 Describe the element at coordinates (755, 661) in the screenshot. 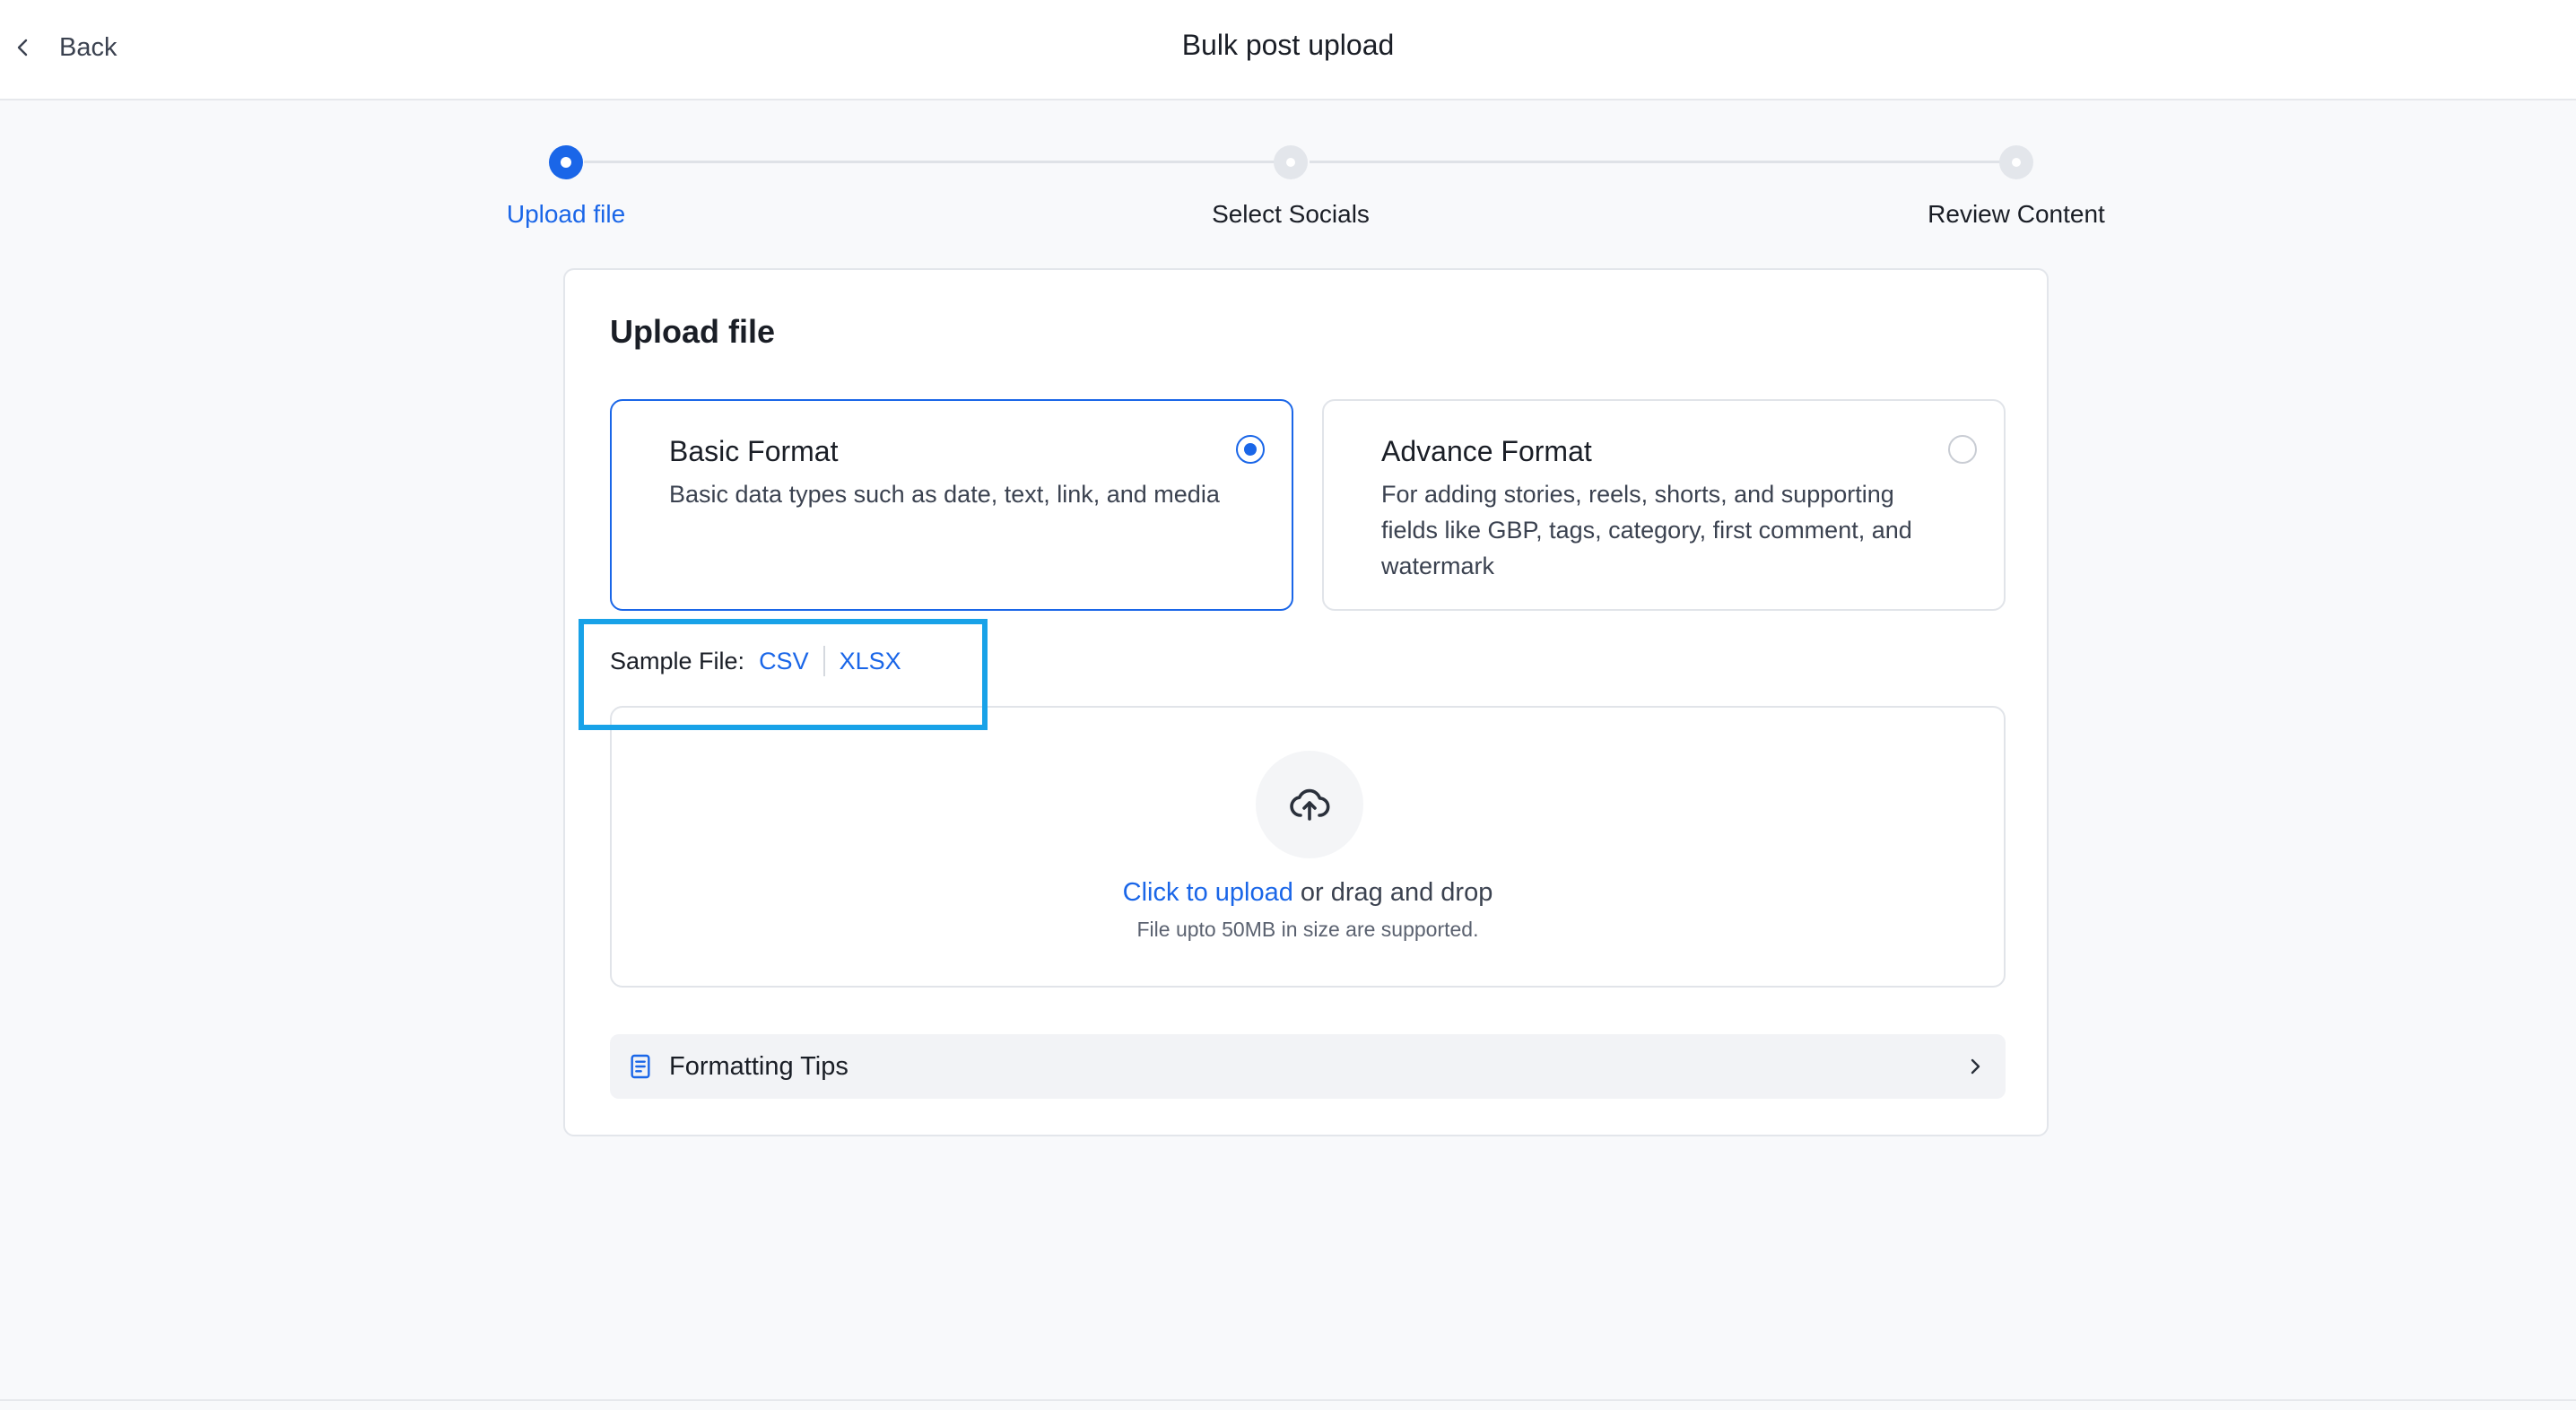

I see `sample-file-row: Sample File: CSV XLSX` at that location.